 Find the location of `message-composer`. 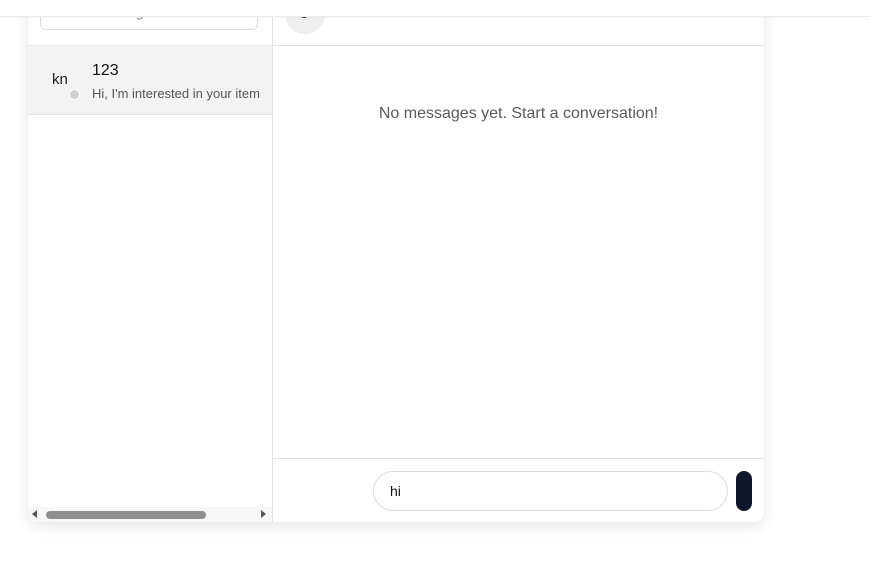

message-composer is located at coordinates (518, 490).